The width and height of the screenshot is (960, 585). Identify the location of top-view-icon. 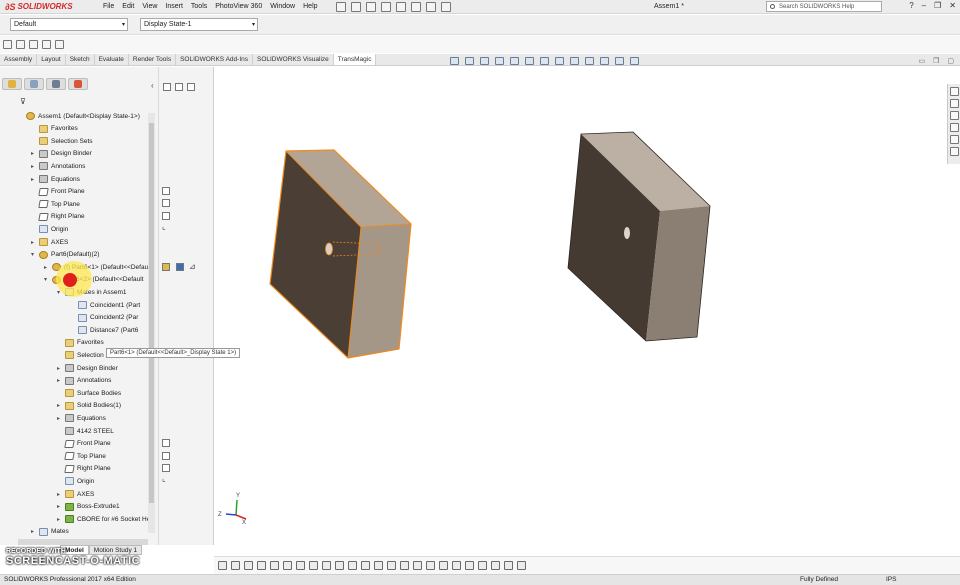
(326, 565).